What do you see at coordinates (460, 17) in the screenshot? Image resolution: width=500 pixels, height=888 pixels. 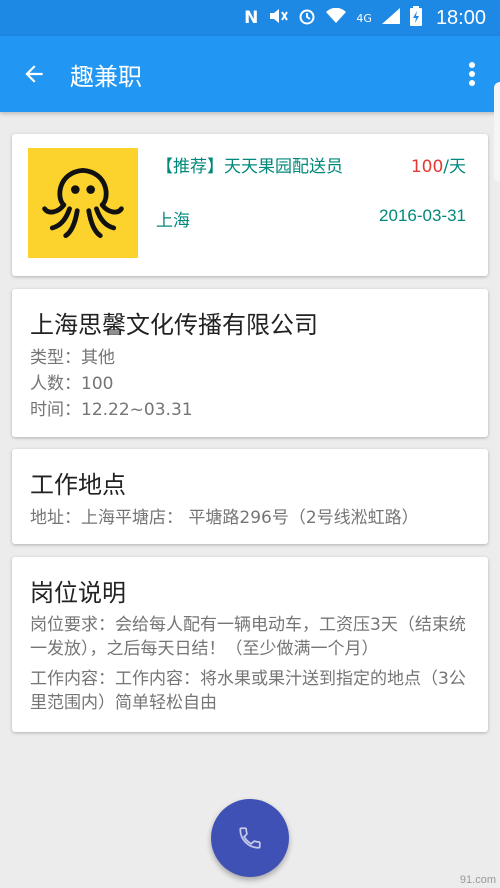 I see `clock: 18:00` at bounding box center [460, 17].